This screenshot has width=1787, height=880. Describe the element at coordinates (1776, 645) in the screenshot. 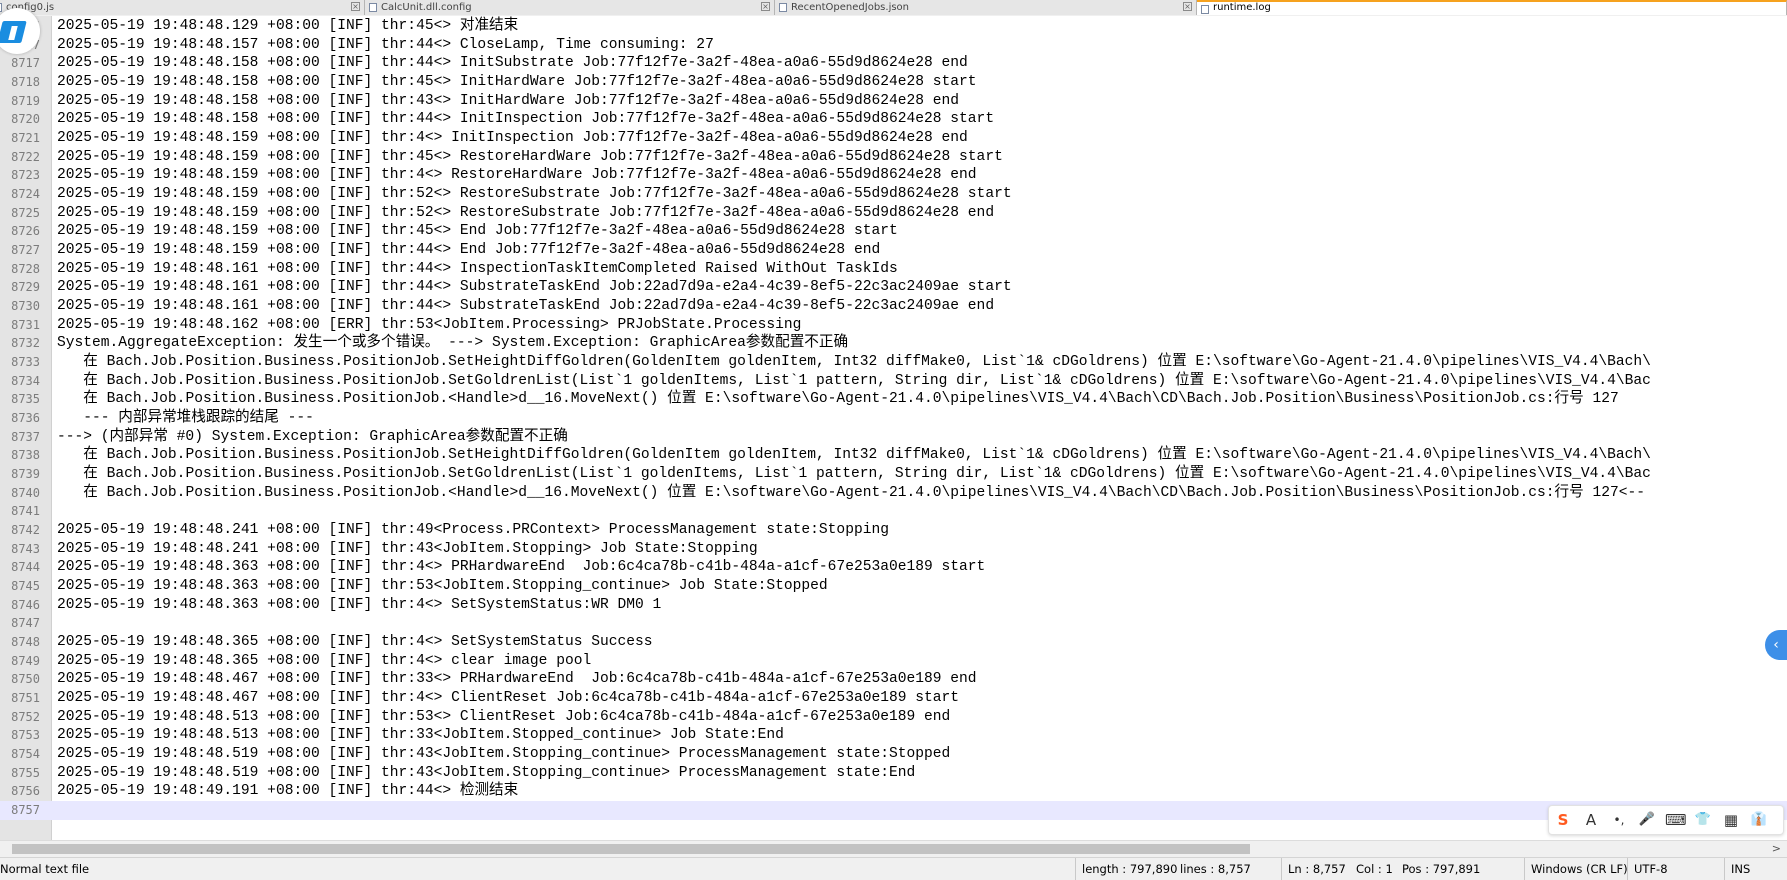

I see `side-panel-handle-icon: ‹` at that location.